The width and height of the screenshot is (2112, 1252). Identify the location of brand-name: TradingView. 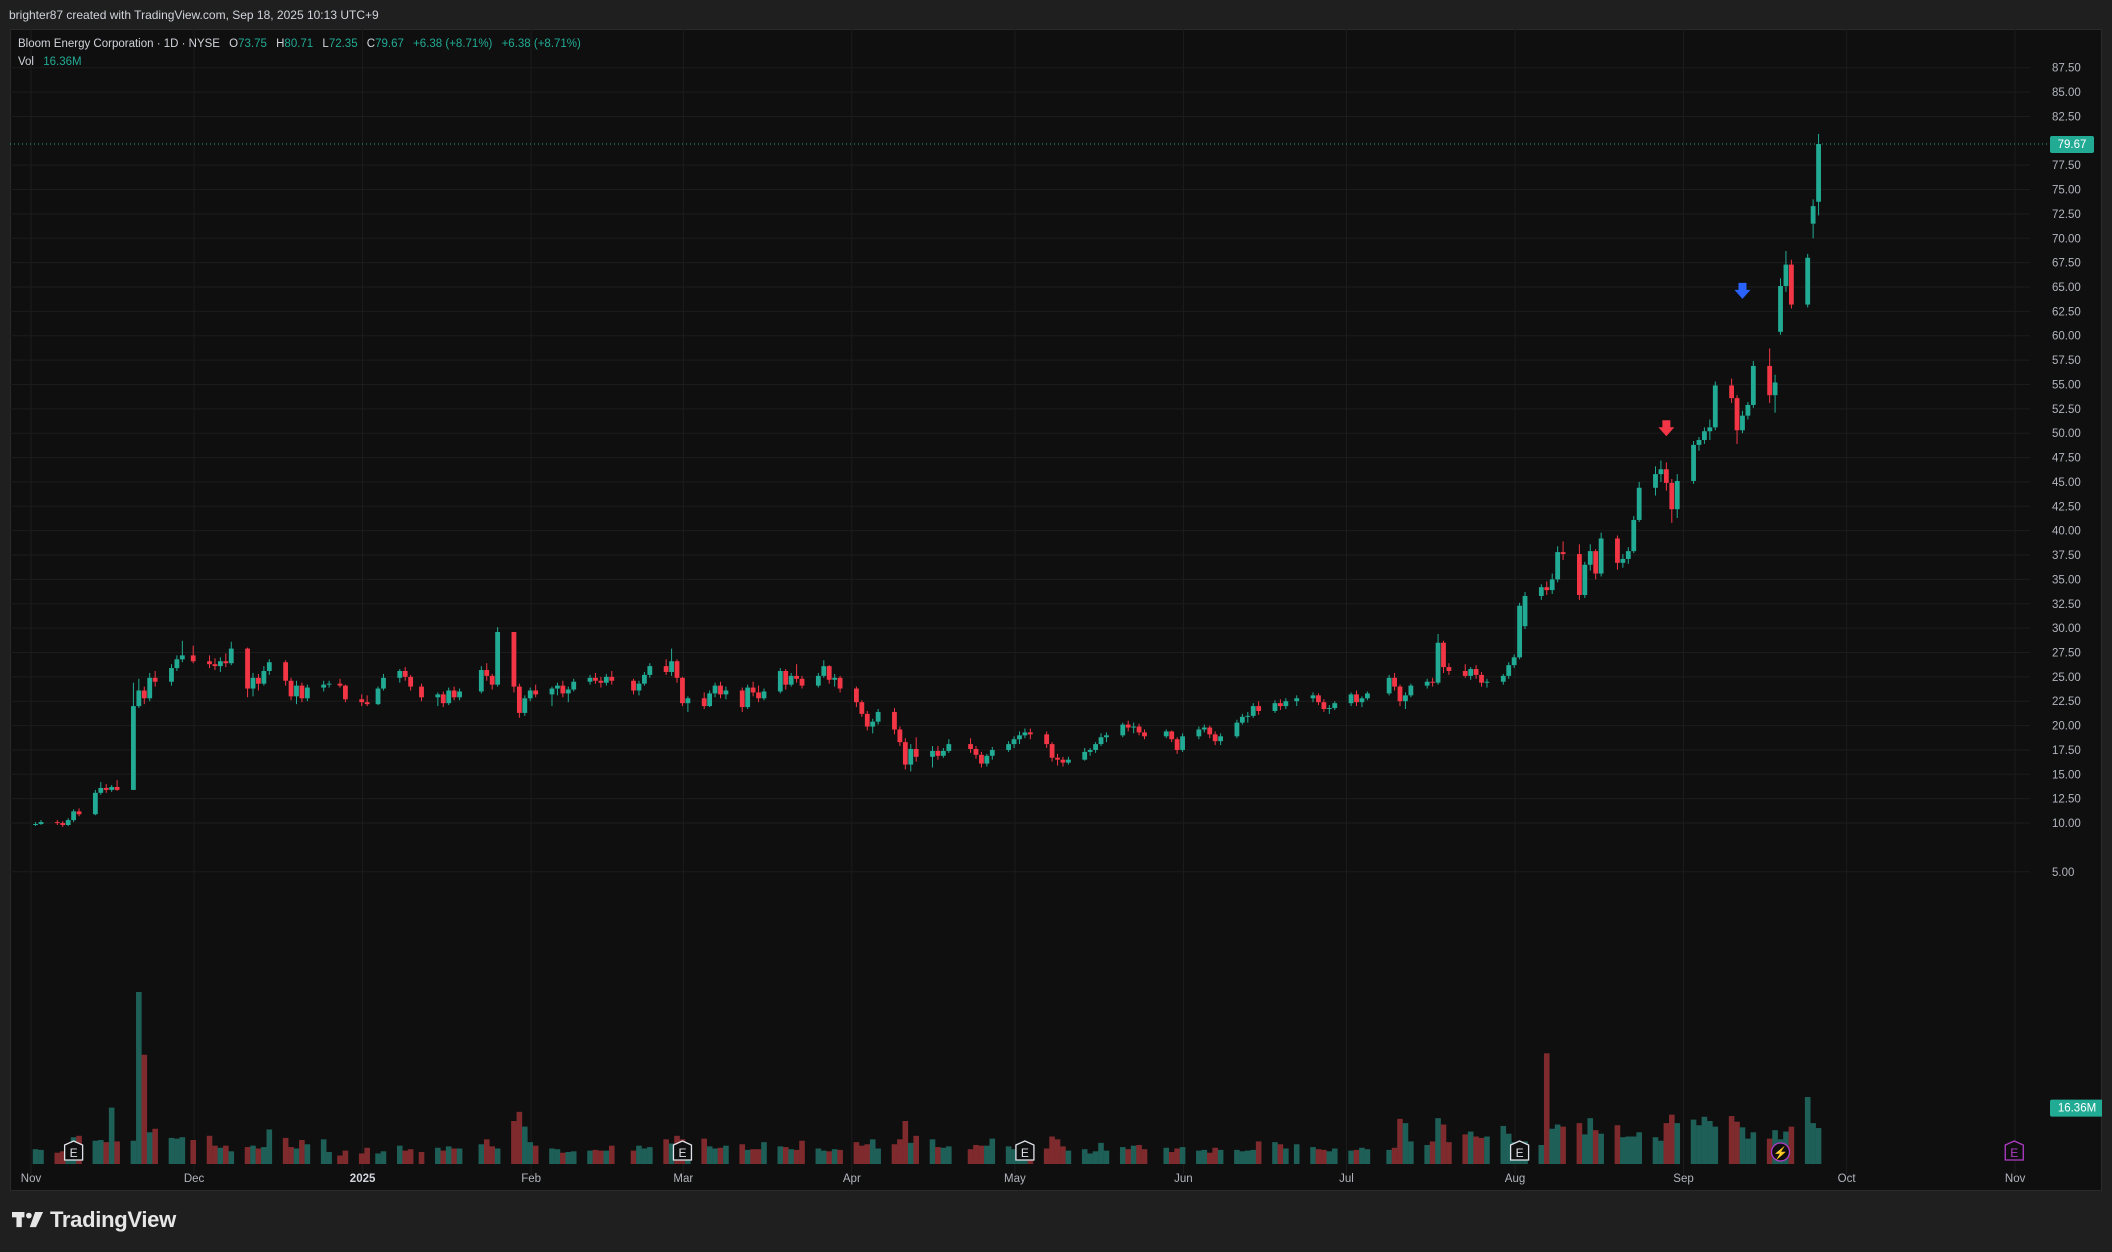
(113, 1219).